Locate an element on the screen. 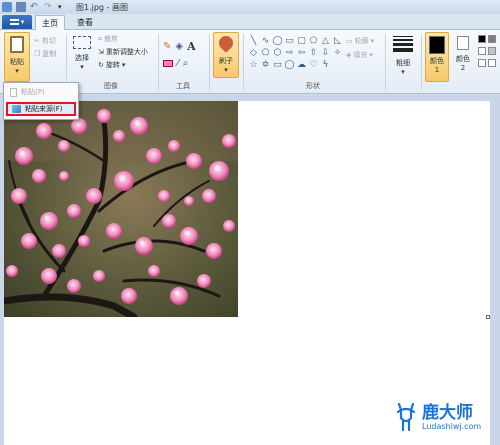  tools-row-1: ✎ ◈ A is located at coordinates (179, 46).